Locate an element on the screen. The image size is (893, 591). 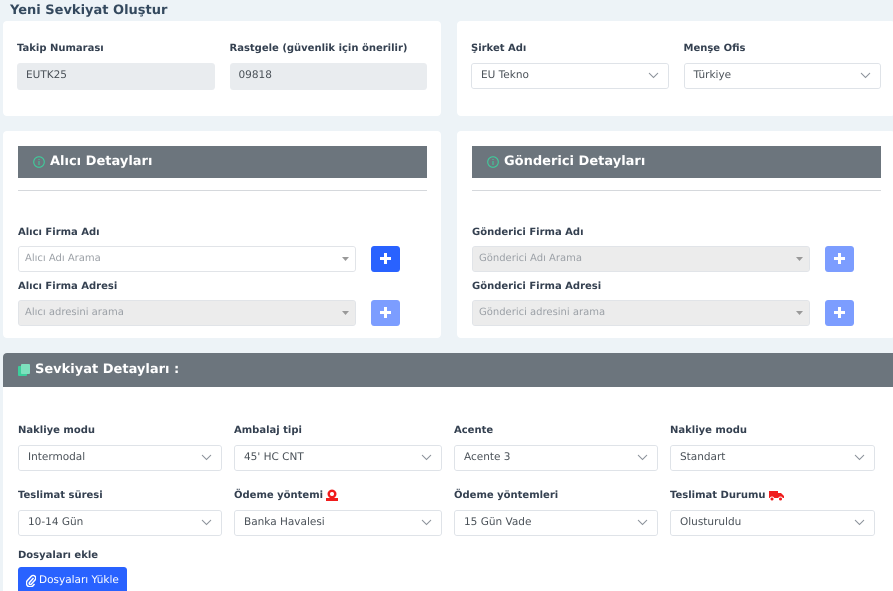
field-label: Menşe Ofis is located at coordinates (715, 49).